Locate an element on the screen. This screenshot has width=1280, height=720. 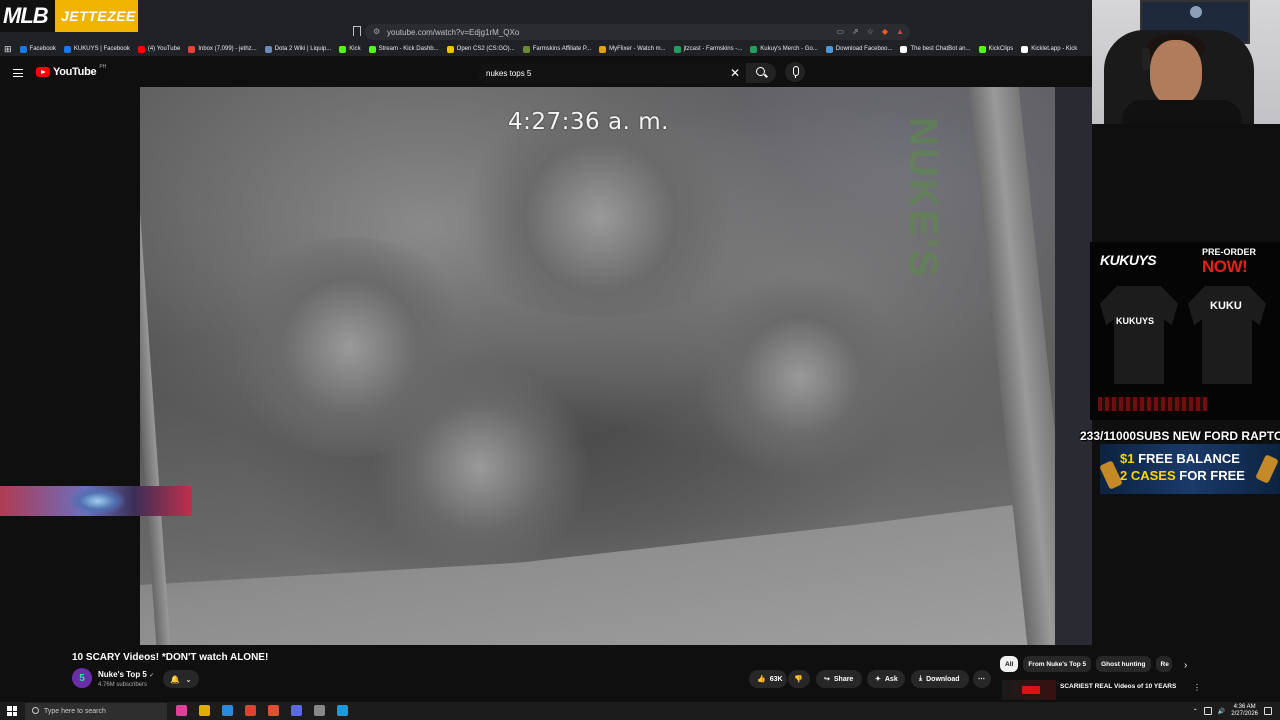
youtube-wordmark: YouTube is located at coordinates (75, 72).